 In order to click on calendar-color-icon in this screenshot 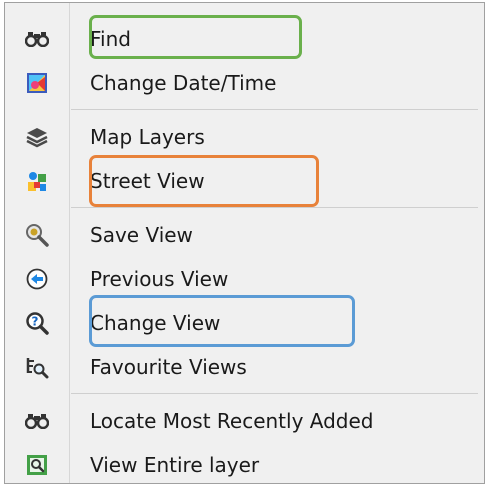, I will do `click(37, 83)`.